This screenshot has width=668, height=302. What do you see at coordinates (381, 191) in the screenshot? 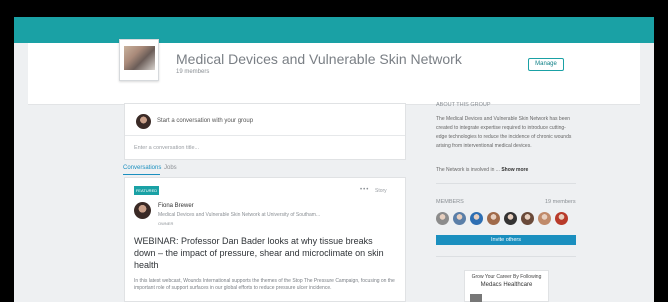
I see `post-more-label: Story` at bounding box center [381, 191].